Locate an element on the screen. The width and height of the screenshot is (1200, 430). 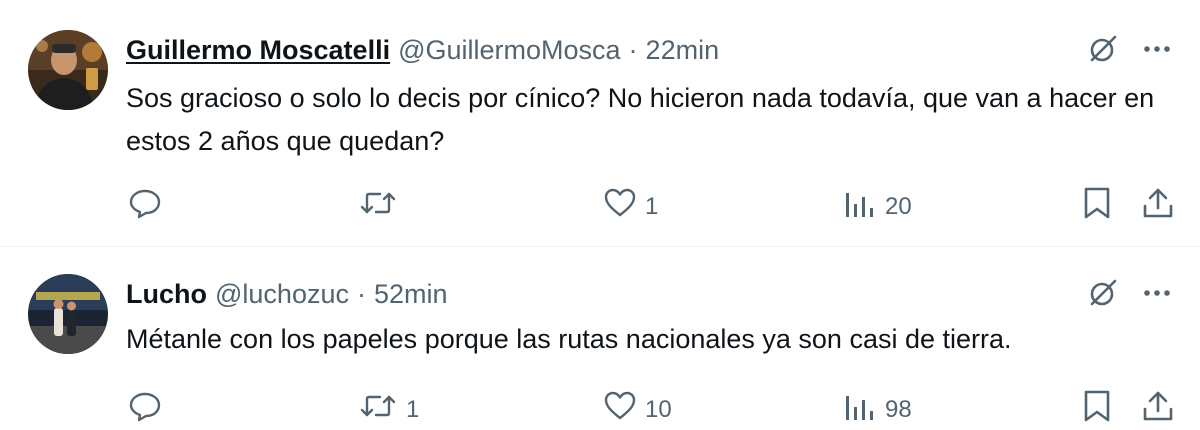
like-button: 1 is located at coordinates (630, 206).